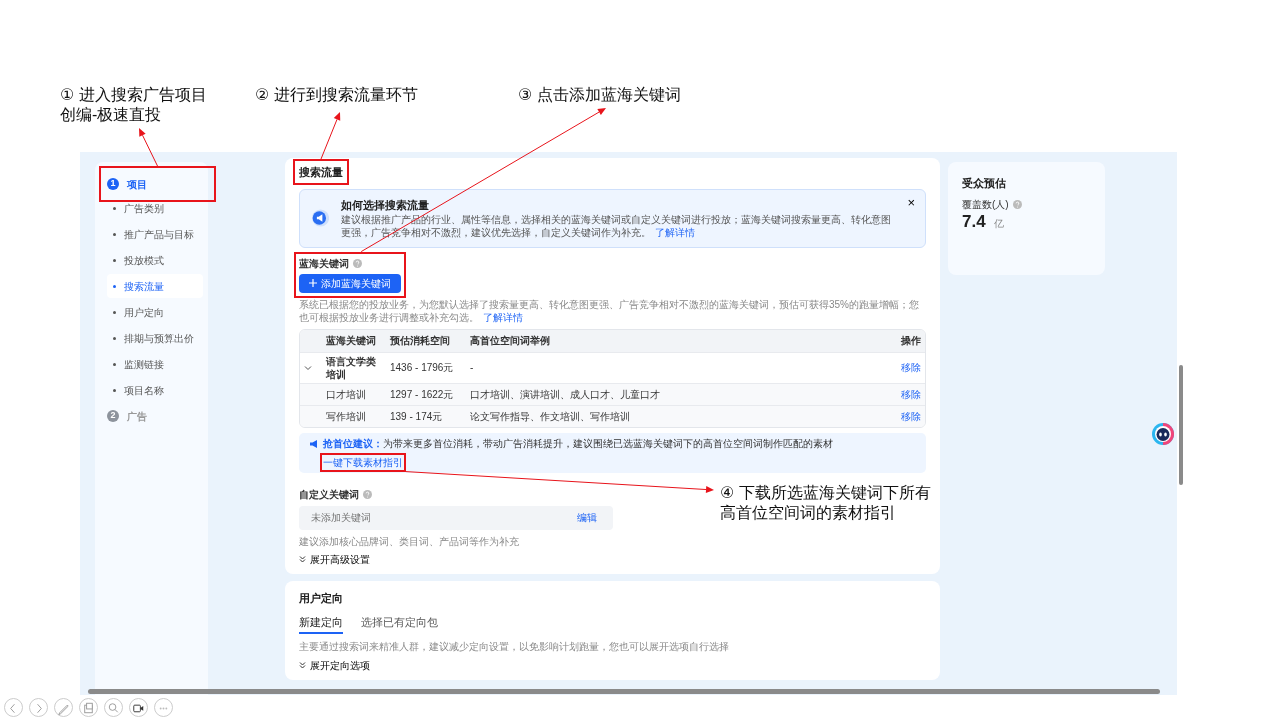 This screenshot has height=719, width=1280. I want to click on table-cell-text: 论文写作指导、作文培训、写作培训, so click(550, 416).